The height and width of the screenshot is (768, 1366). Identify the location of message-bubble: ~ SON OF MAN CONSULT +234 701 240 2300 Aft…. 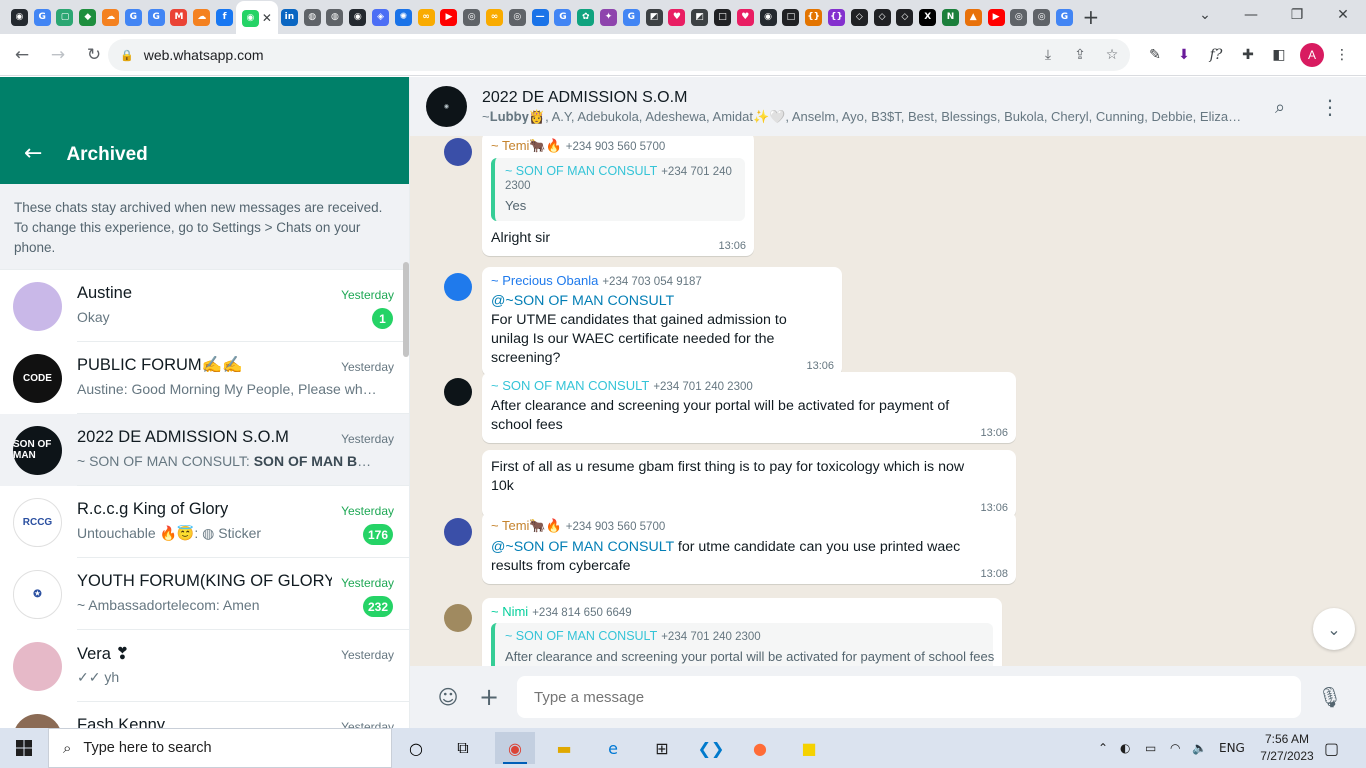
(749, 407).